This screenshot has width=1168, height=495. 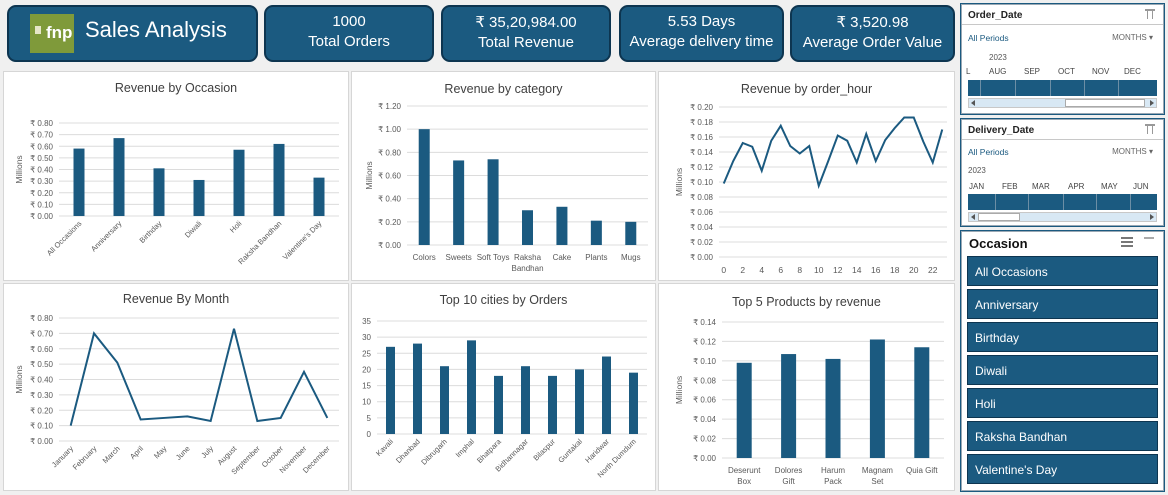 What do you see at coordinates (1062, 304) in the screenshot?
I see `slicer-item-anniversary: Anniversary` at bounding box center [1062, 304].